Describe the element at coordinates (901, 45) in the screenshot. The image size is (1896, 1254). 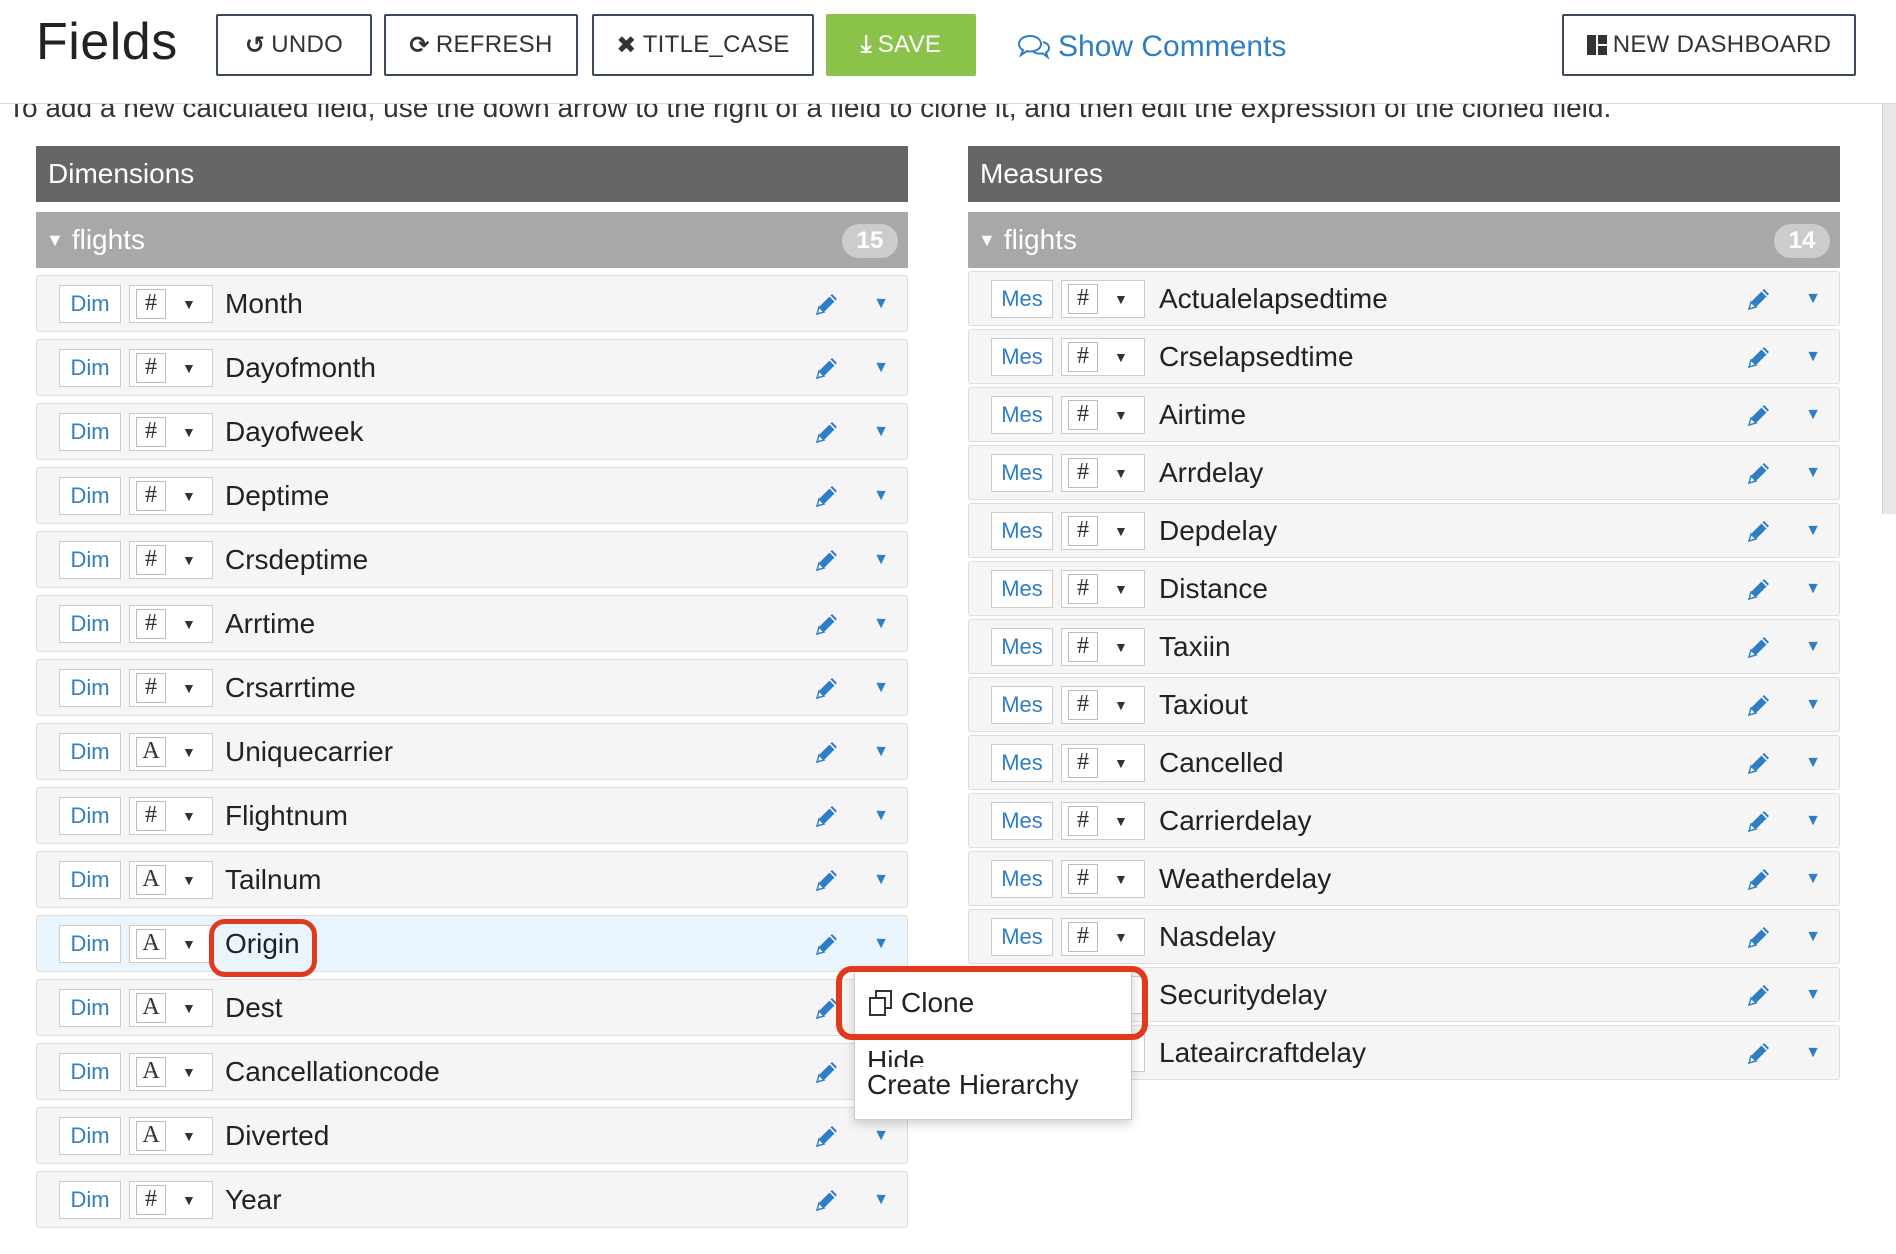
I see `save-button: ⤓ SAVE` at that location.